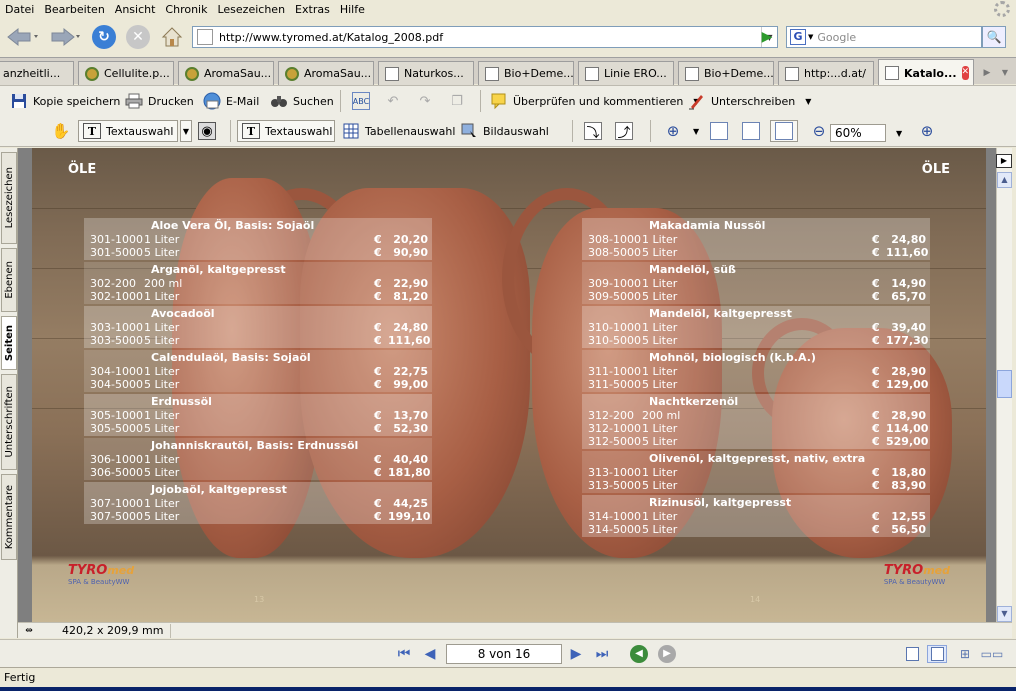  I want to click on url-bar: http://www.tyromed.at/Katalog_2008.pdf ▼, so click(485, 37).